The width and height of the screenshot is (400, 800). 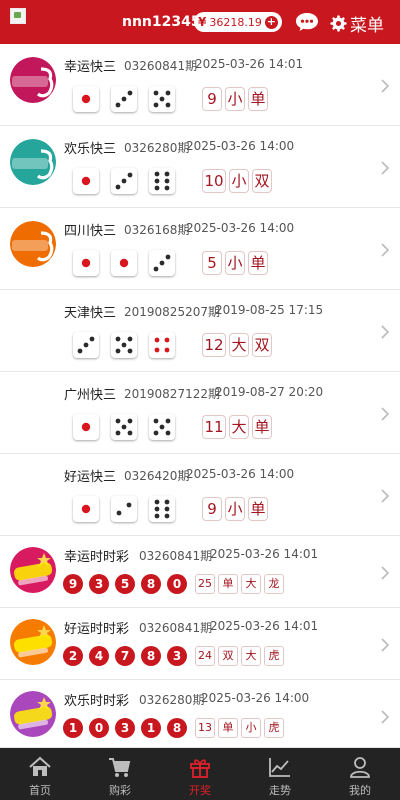 What do you see at coordinates (200, 167) in the screenshot?
I see `lottery-row: 欢乐快三 0326280期 2025-03-26 14:00 10 小双` at bounding box center [200, 167].